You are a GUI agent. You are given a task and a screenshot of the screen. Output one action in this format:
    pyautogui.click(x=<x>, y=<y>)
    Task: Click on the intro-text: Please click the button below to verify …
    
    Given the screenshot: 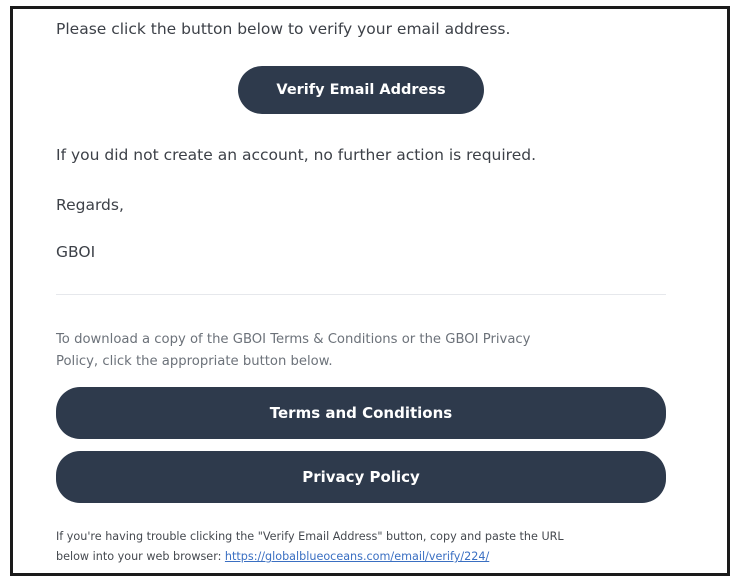 What is the action you would take?
    pyautogui.click(x=283, y=29)
    